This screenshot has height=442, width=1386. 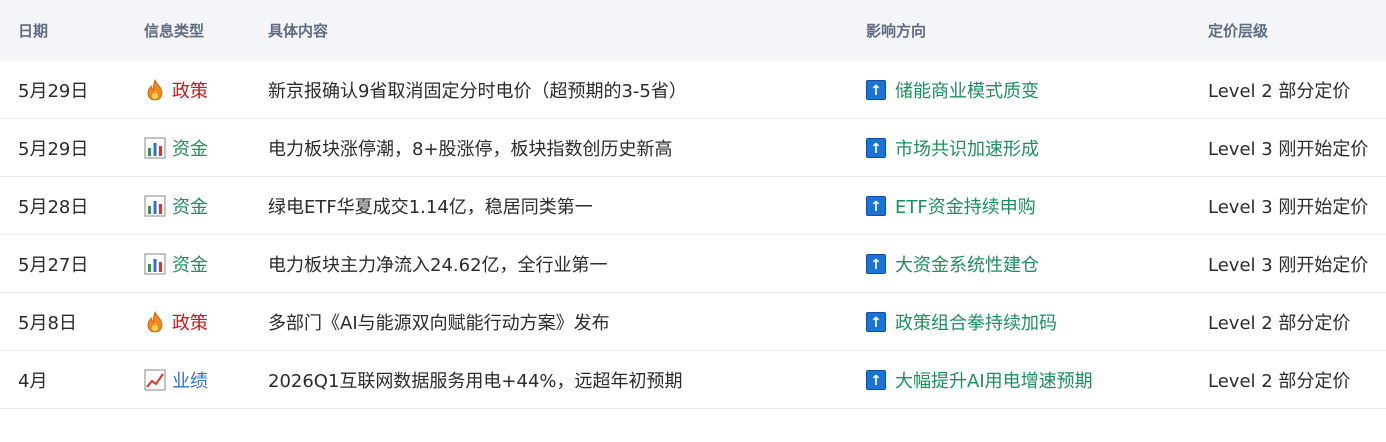 I want to click on row-content: 电力板块涨停潮，8+股涨停，板块指数创历史新高, so click(x=470, y=149).